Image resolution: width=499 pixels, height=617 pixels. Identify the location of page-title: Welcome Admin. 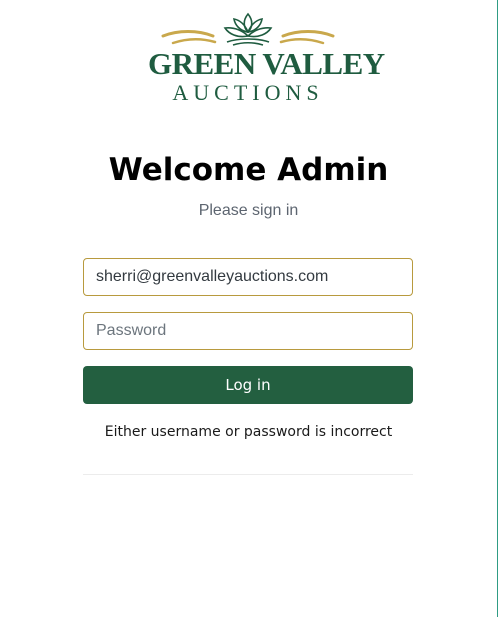
(248, 170).